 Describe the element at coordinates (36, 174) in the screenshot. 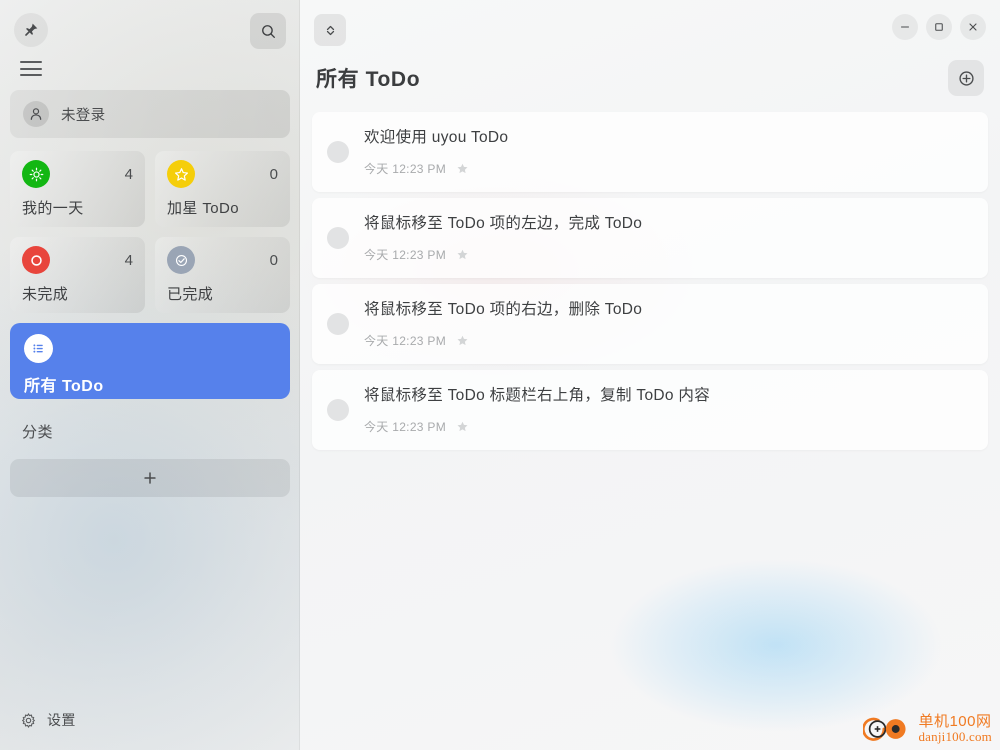

I see `sun-icon` at that location.